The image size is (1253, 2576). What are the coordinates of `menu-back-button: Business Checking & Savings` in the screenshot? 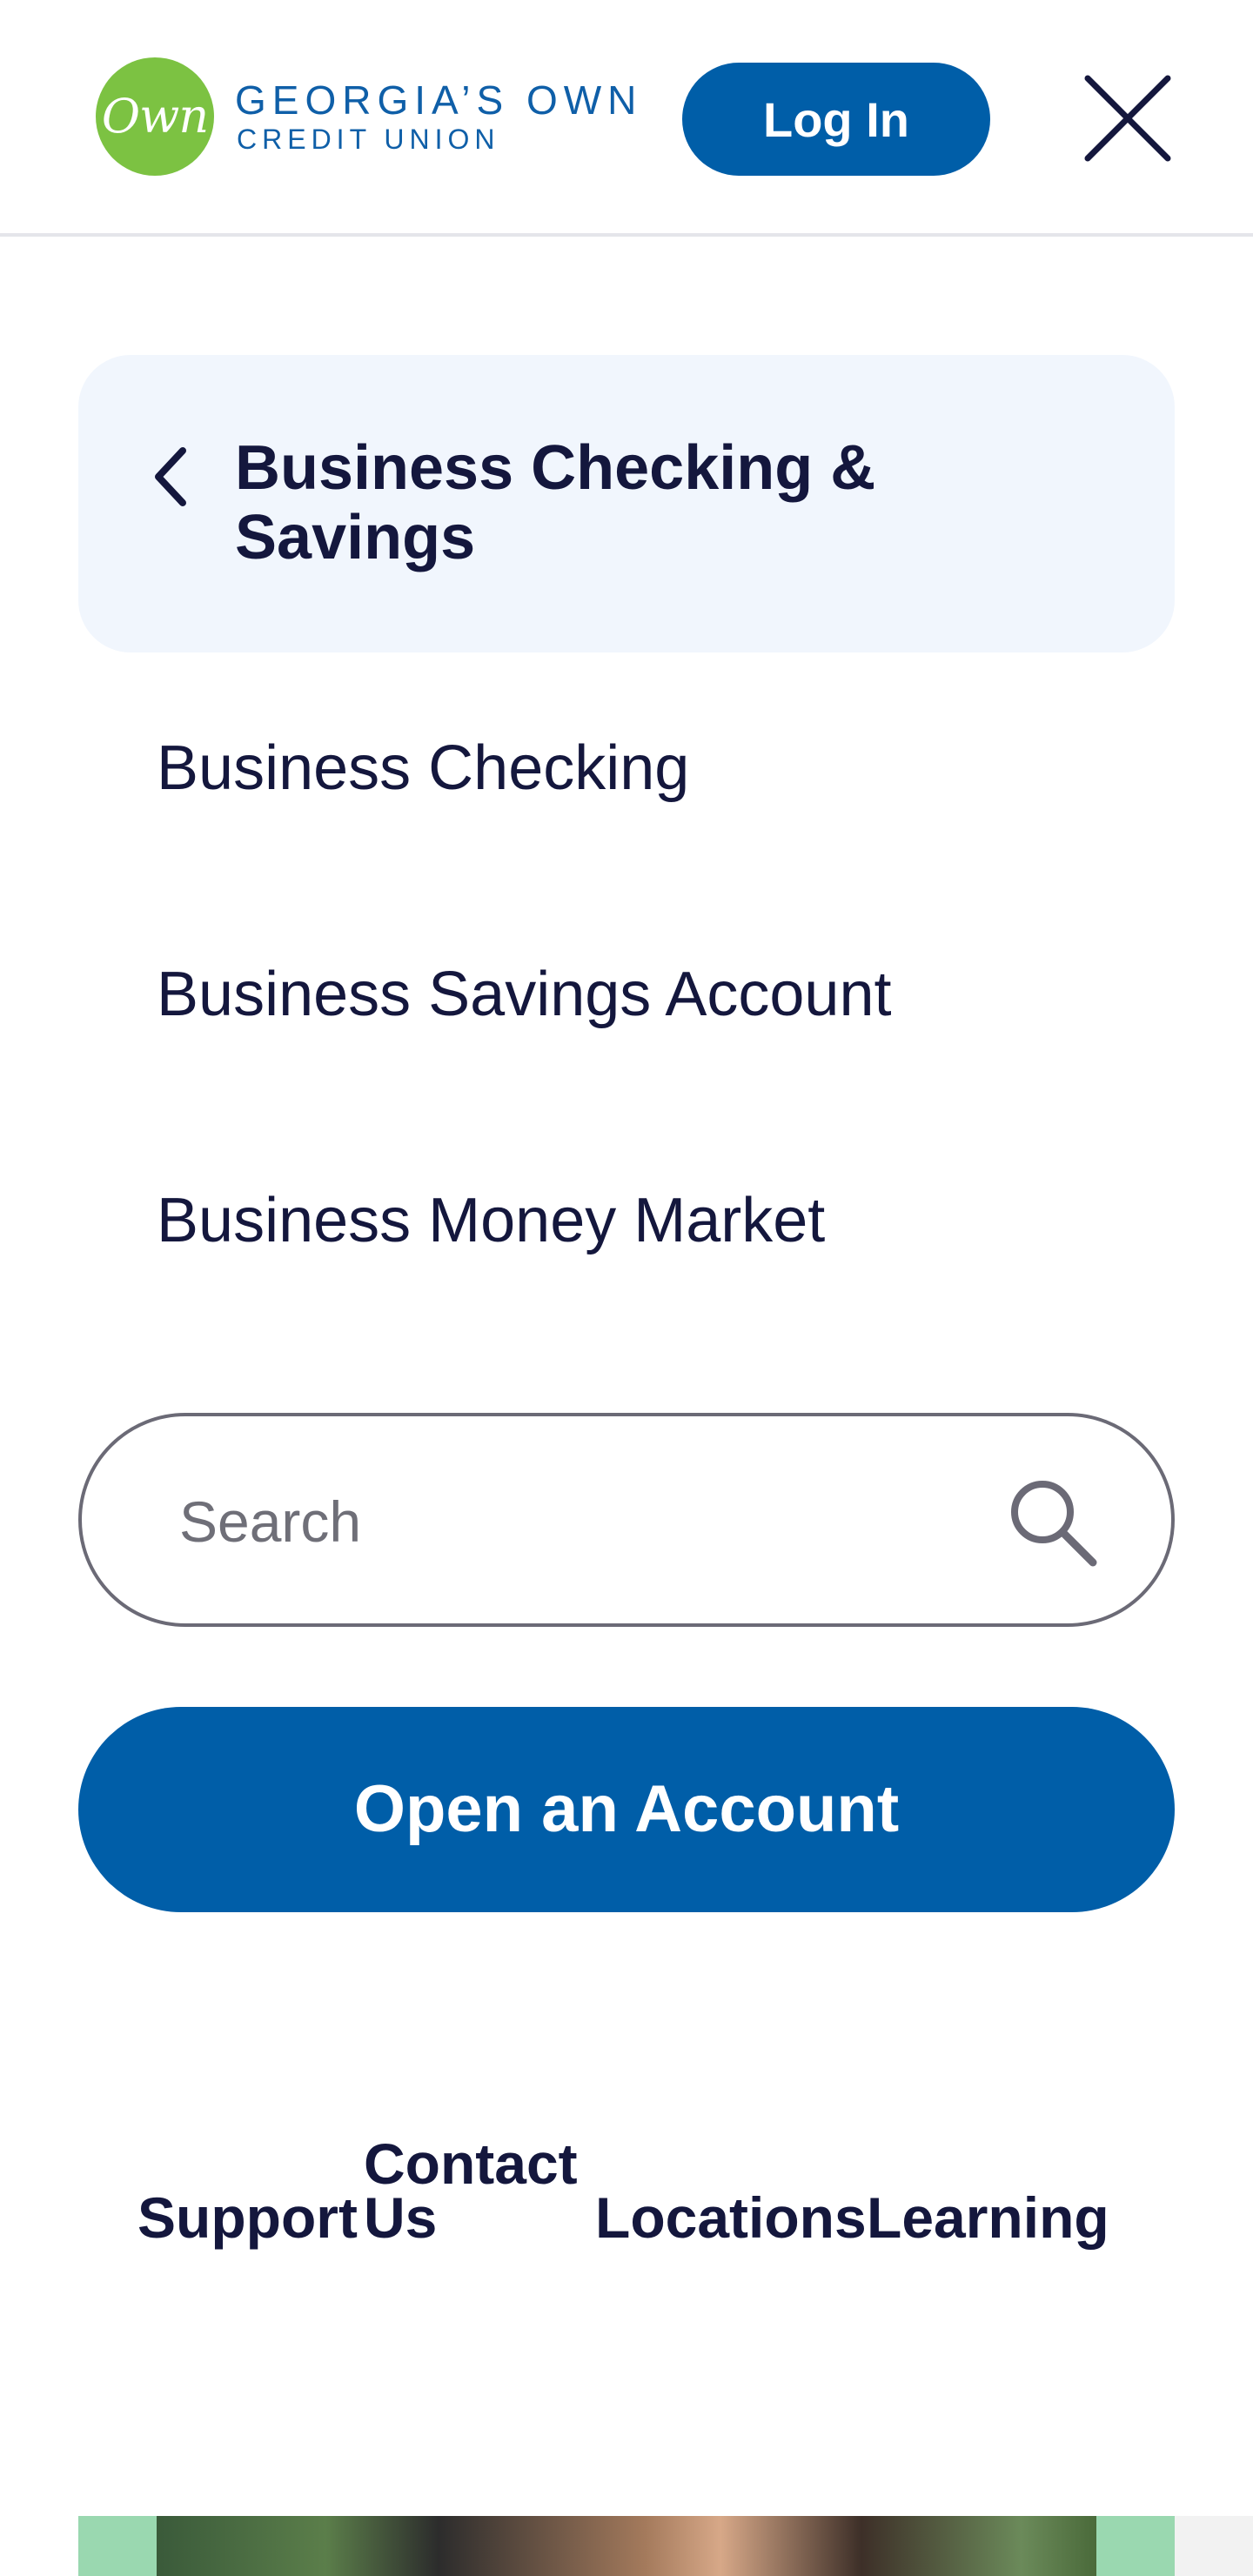 It's located at (626, 503).